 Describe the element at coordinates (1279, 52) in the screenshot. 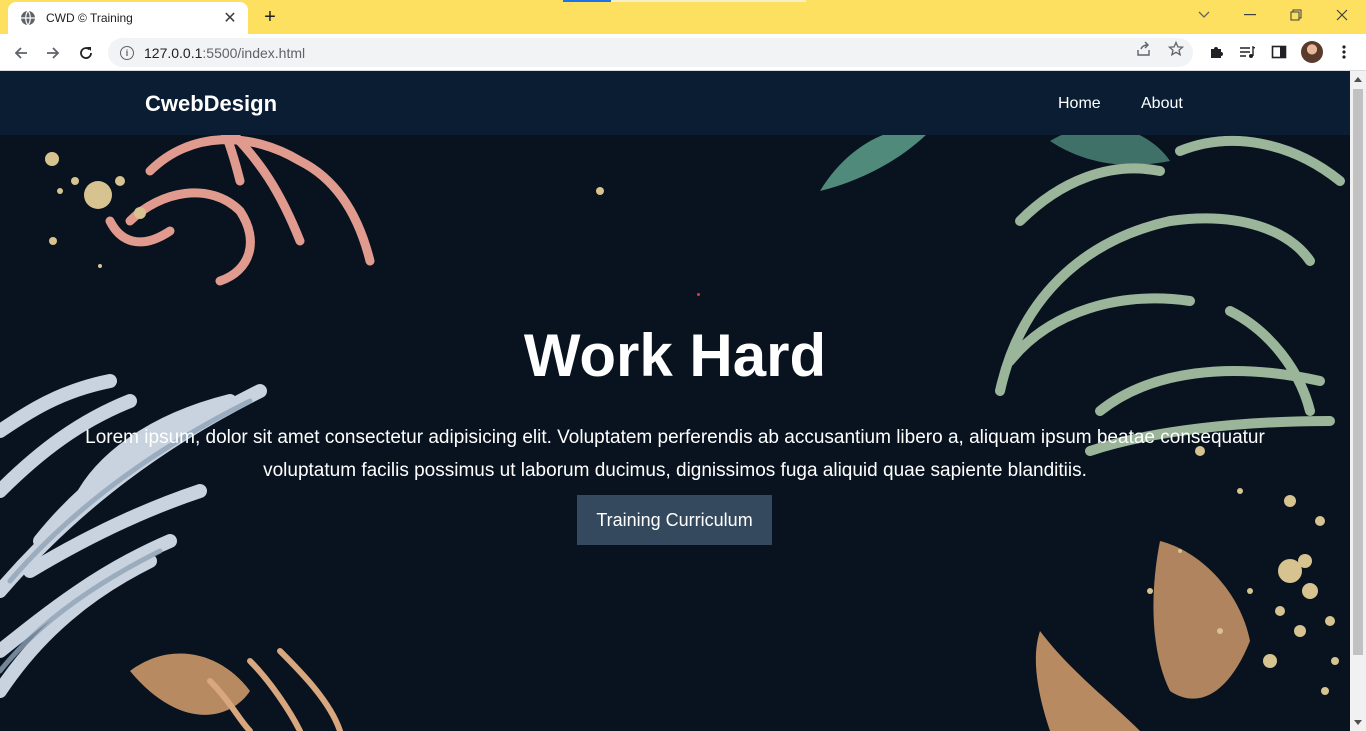

I see `side-panel-icon` at that location.